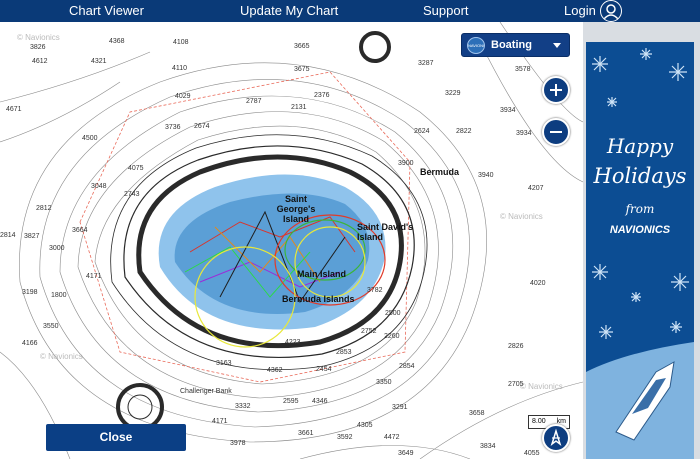  Describe the element at coordinates (640, 253) in the screenshot. I see `snowflake-decoration-icon` at that location.